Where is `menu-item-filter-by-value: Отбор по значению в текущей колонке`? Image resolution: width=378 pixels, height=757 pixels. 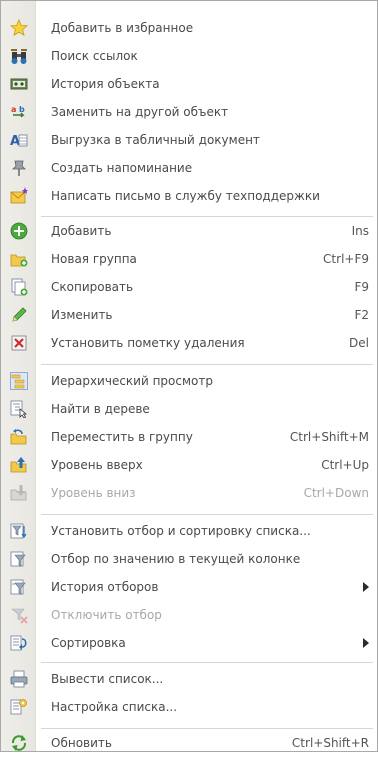
menu-item-filter-by-value: Отбор по значению в текущей колонке is located at coordinates (189, 559).